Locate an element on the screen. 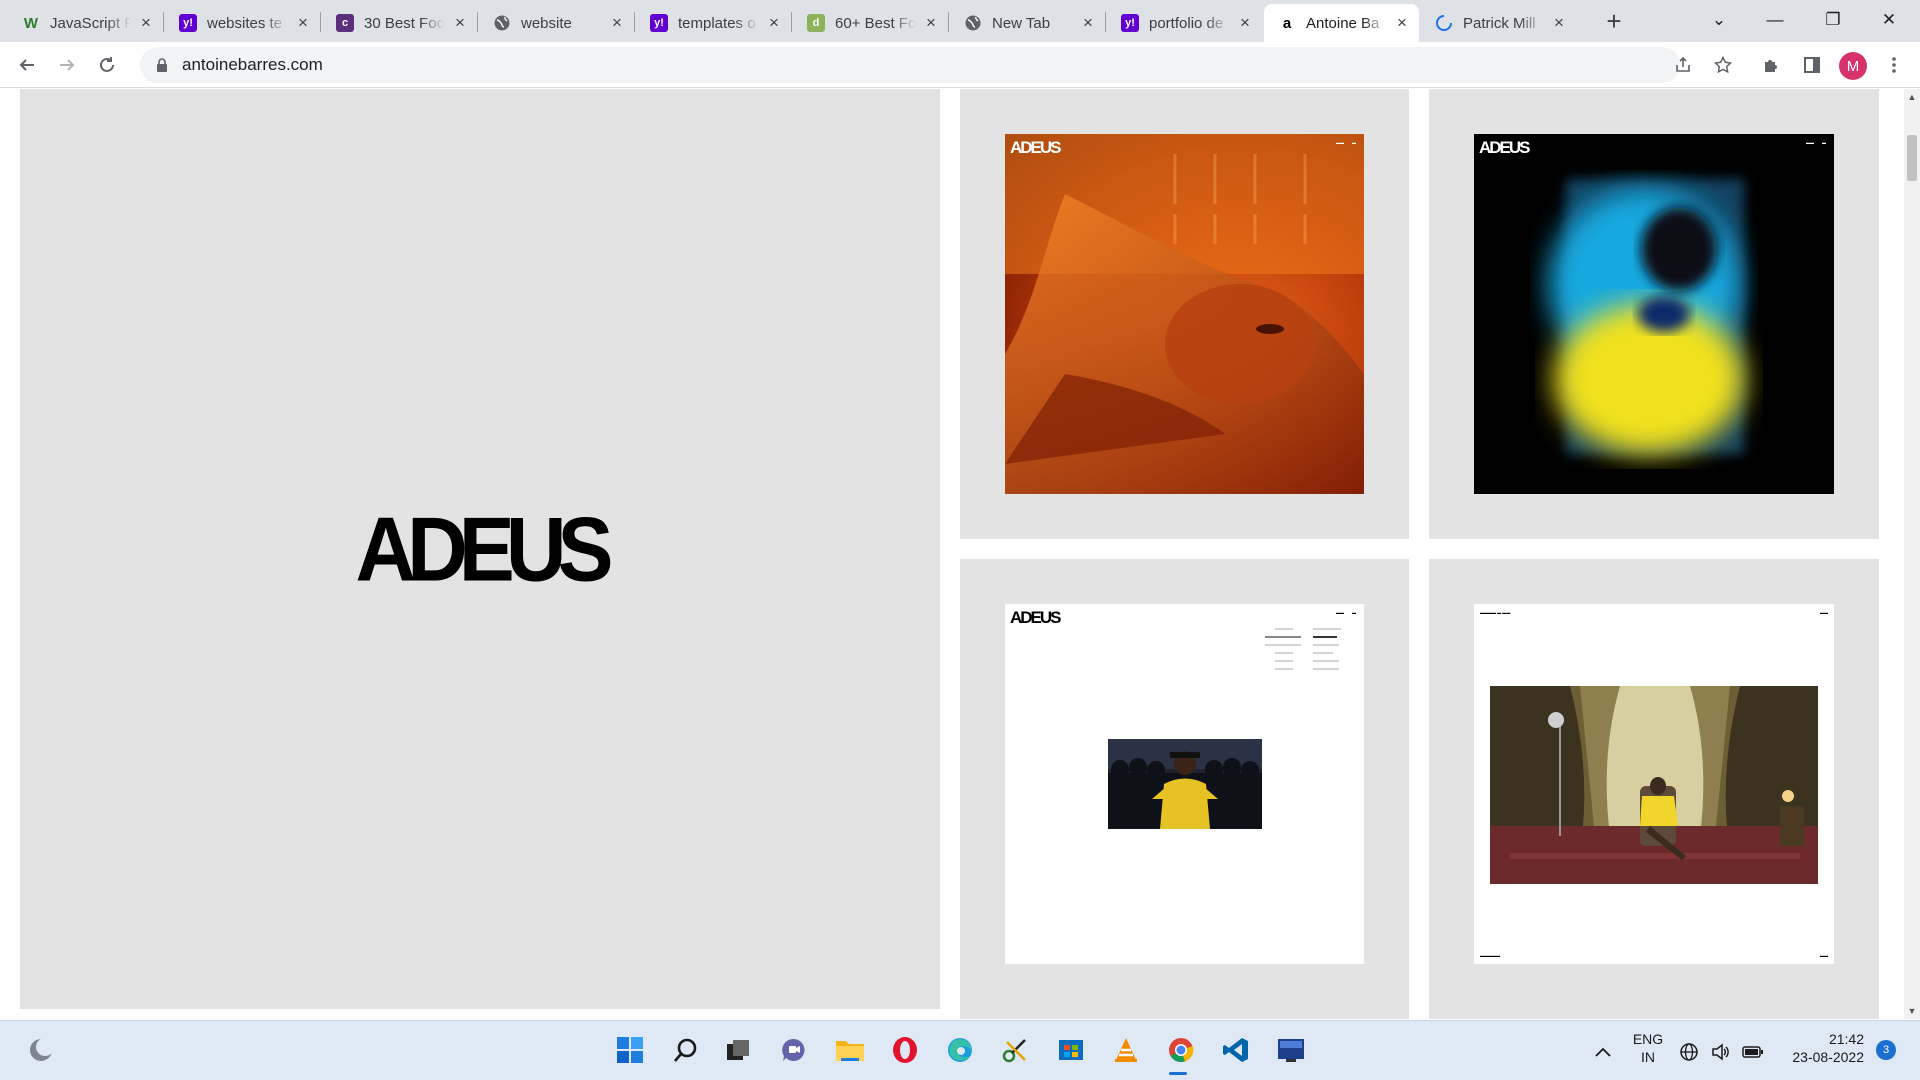 This screenshot has width=1920, height=1080. language-indicator: ENG IN is located at coordinates (1648, 1048).